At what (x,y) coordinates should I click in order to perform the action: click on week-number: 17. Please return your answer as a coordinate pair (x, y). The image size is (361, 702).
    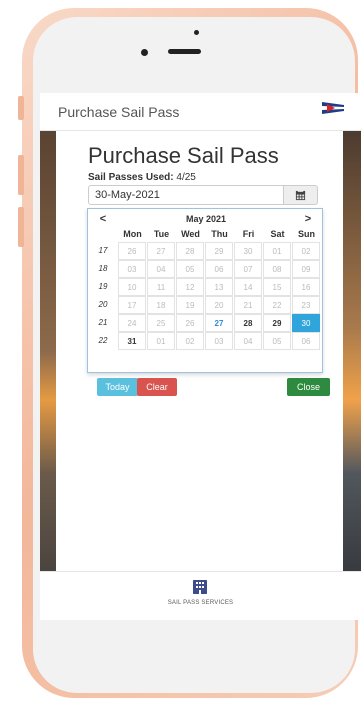
    Looking at the image, I should click on (103, 250).